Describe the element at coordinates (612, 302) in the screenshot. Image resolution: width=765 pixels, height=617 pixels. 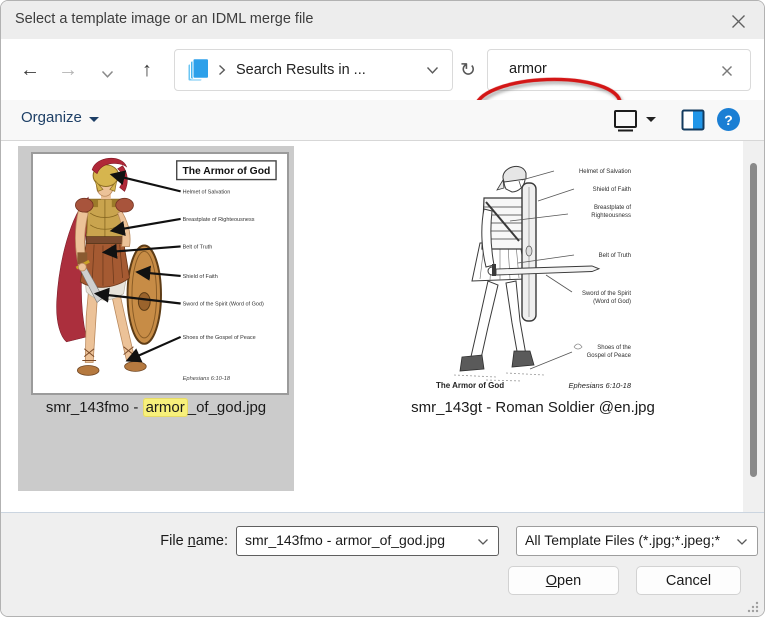
I see `thumb2-label-sword2: (Word of God)` at that location.